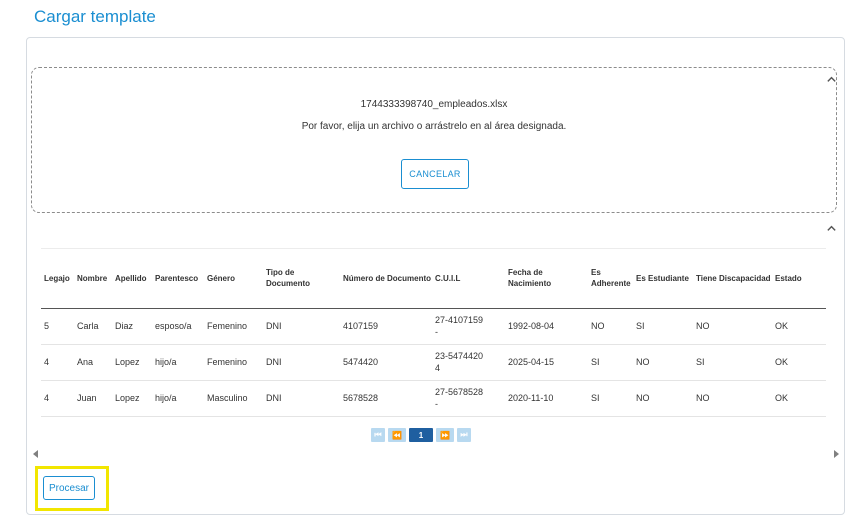 This screenshot has height=519, width=862. I want to click on col-tipo-documento: Tipo de Documento, so click(301, 279).